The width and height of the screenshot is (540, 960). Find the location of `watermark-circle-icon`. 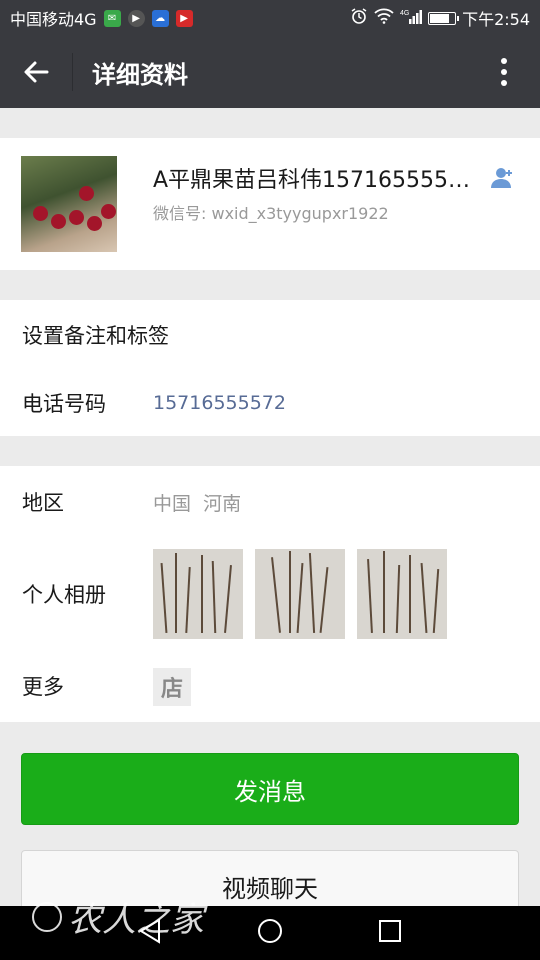

watermark-circle-icon is located at coordinates (47, 916).